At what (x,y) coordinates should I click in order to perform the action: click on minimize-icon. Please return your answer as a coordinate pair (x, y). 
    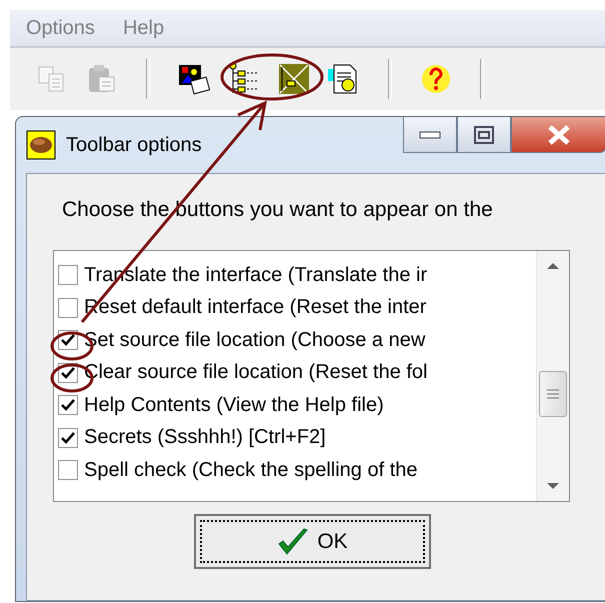
    Looking at the image, I should click on (430, 134).